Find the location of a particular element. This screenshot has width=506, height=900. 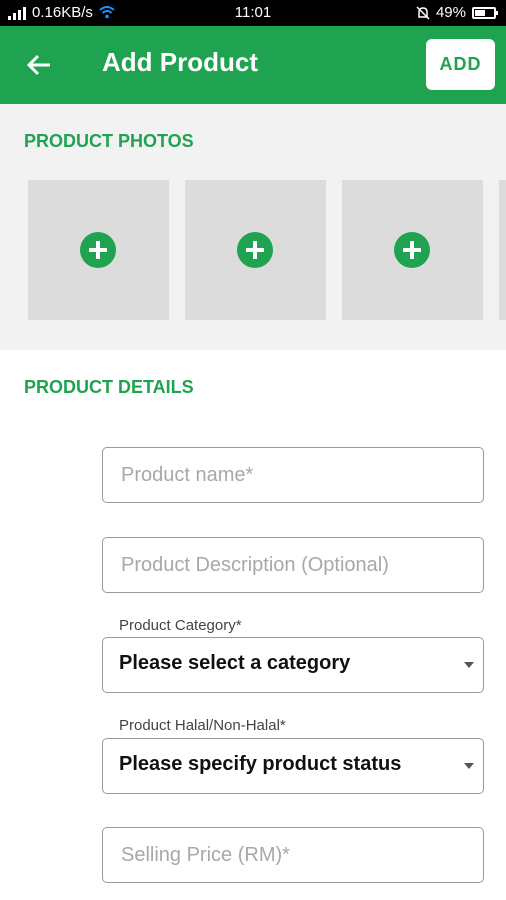

add-button: ADD is located at coordinates (460, 64).